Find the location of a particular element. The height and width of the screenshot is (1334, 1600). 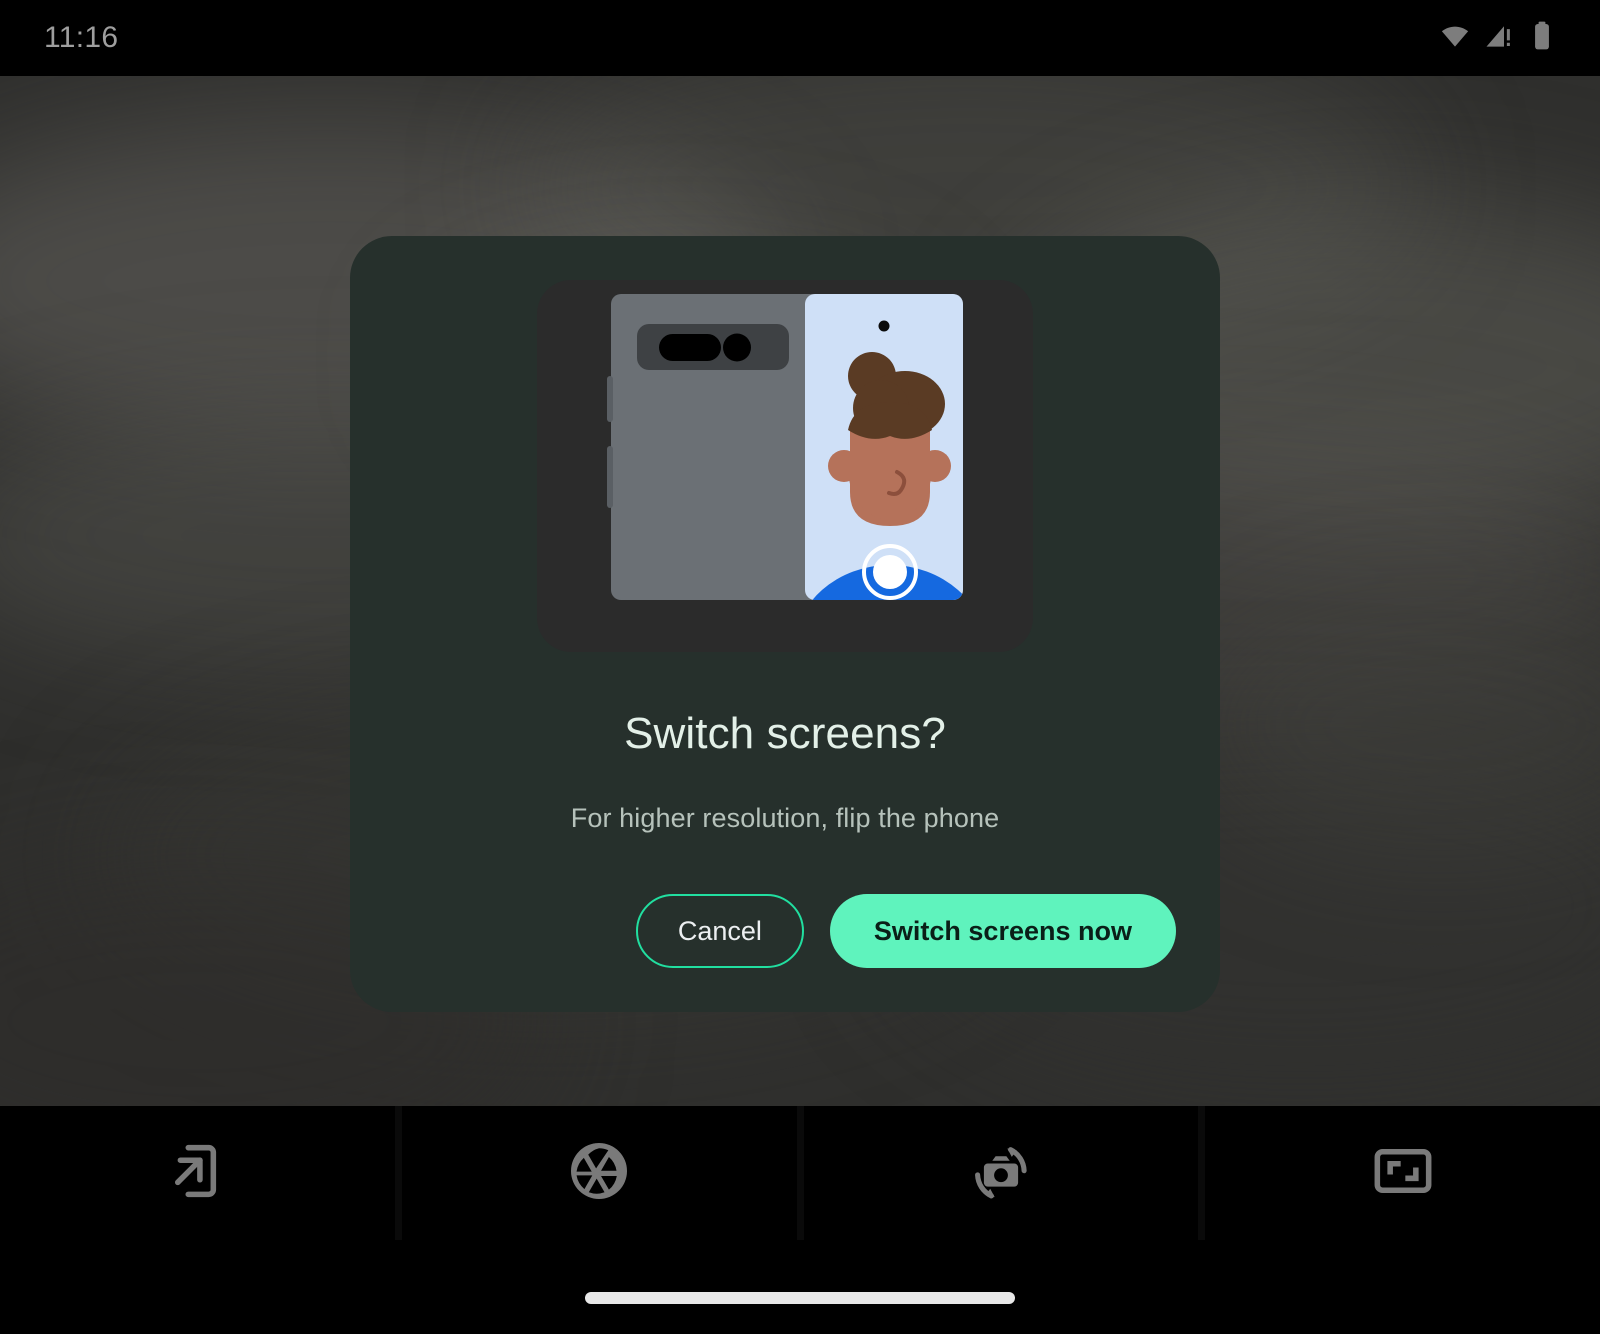

switch-to-cover-screen-icon is located at coordinates (197, 1173).